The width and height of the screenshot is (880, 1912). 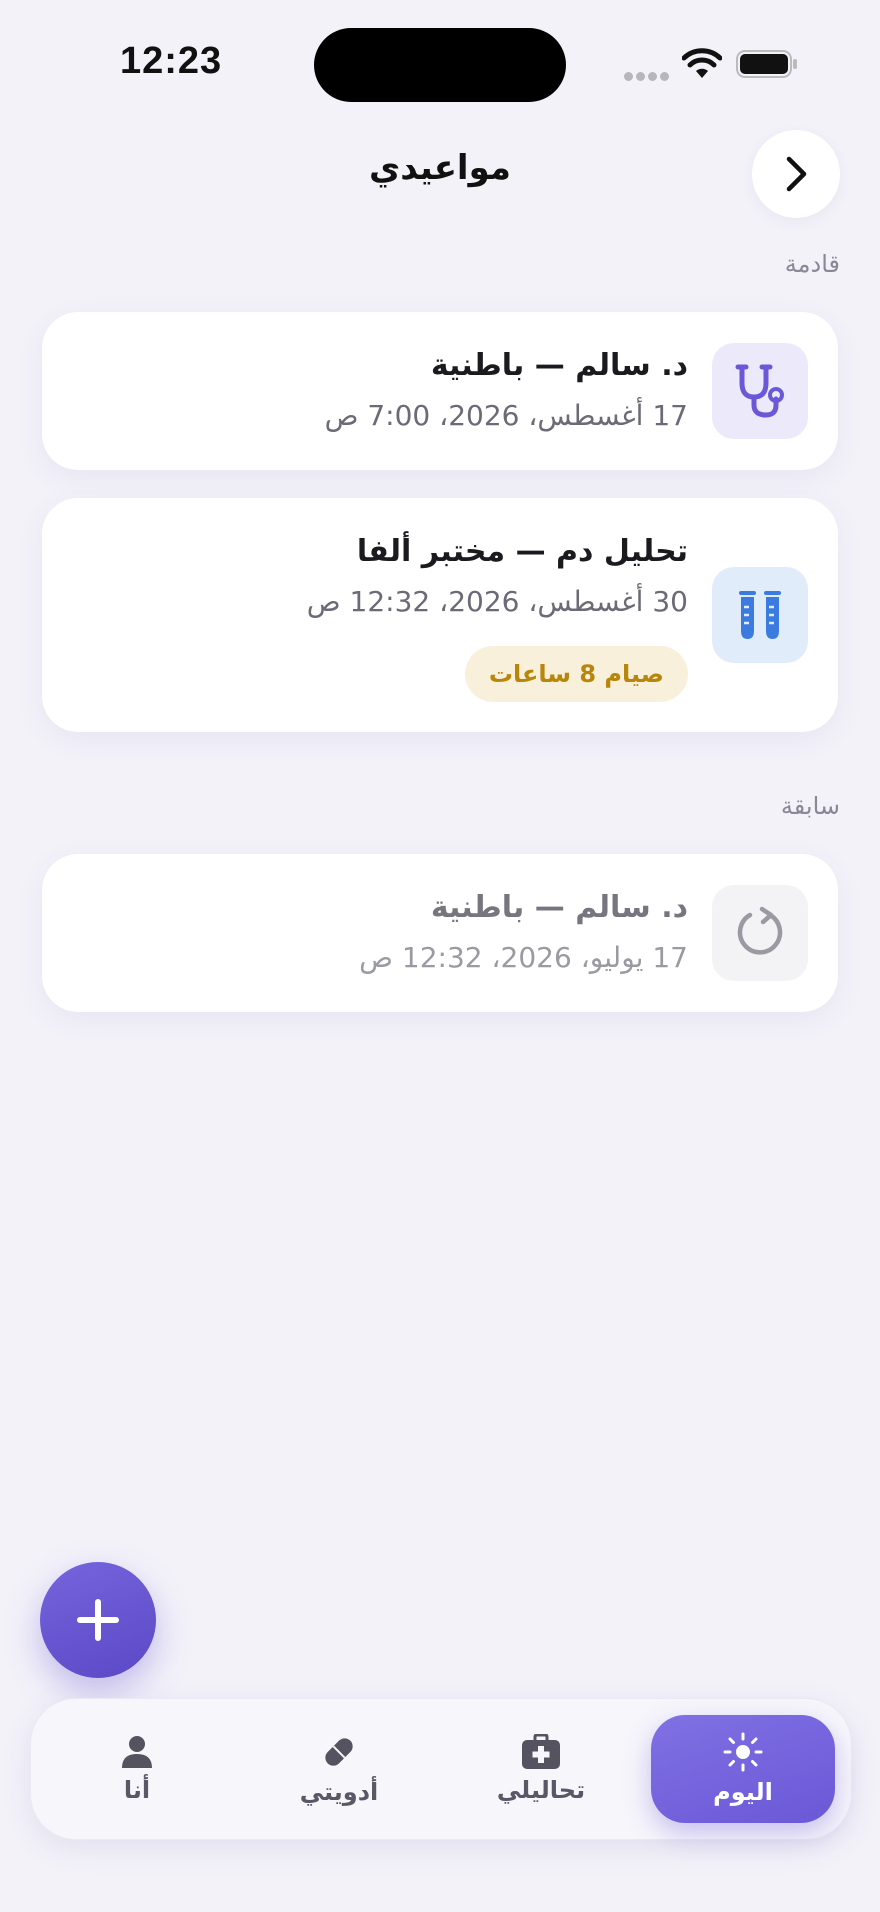 I want to click on test-tubes-icon, so click(x=760, y=615).